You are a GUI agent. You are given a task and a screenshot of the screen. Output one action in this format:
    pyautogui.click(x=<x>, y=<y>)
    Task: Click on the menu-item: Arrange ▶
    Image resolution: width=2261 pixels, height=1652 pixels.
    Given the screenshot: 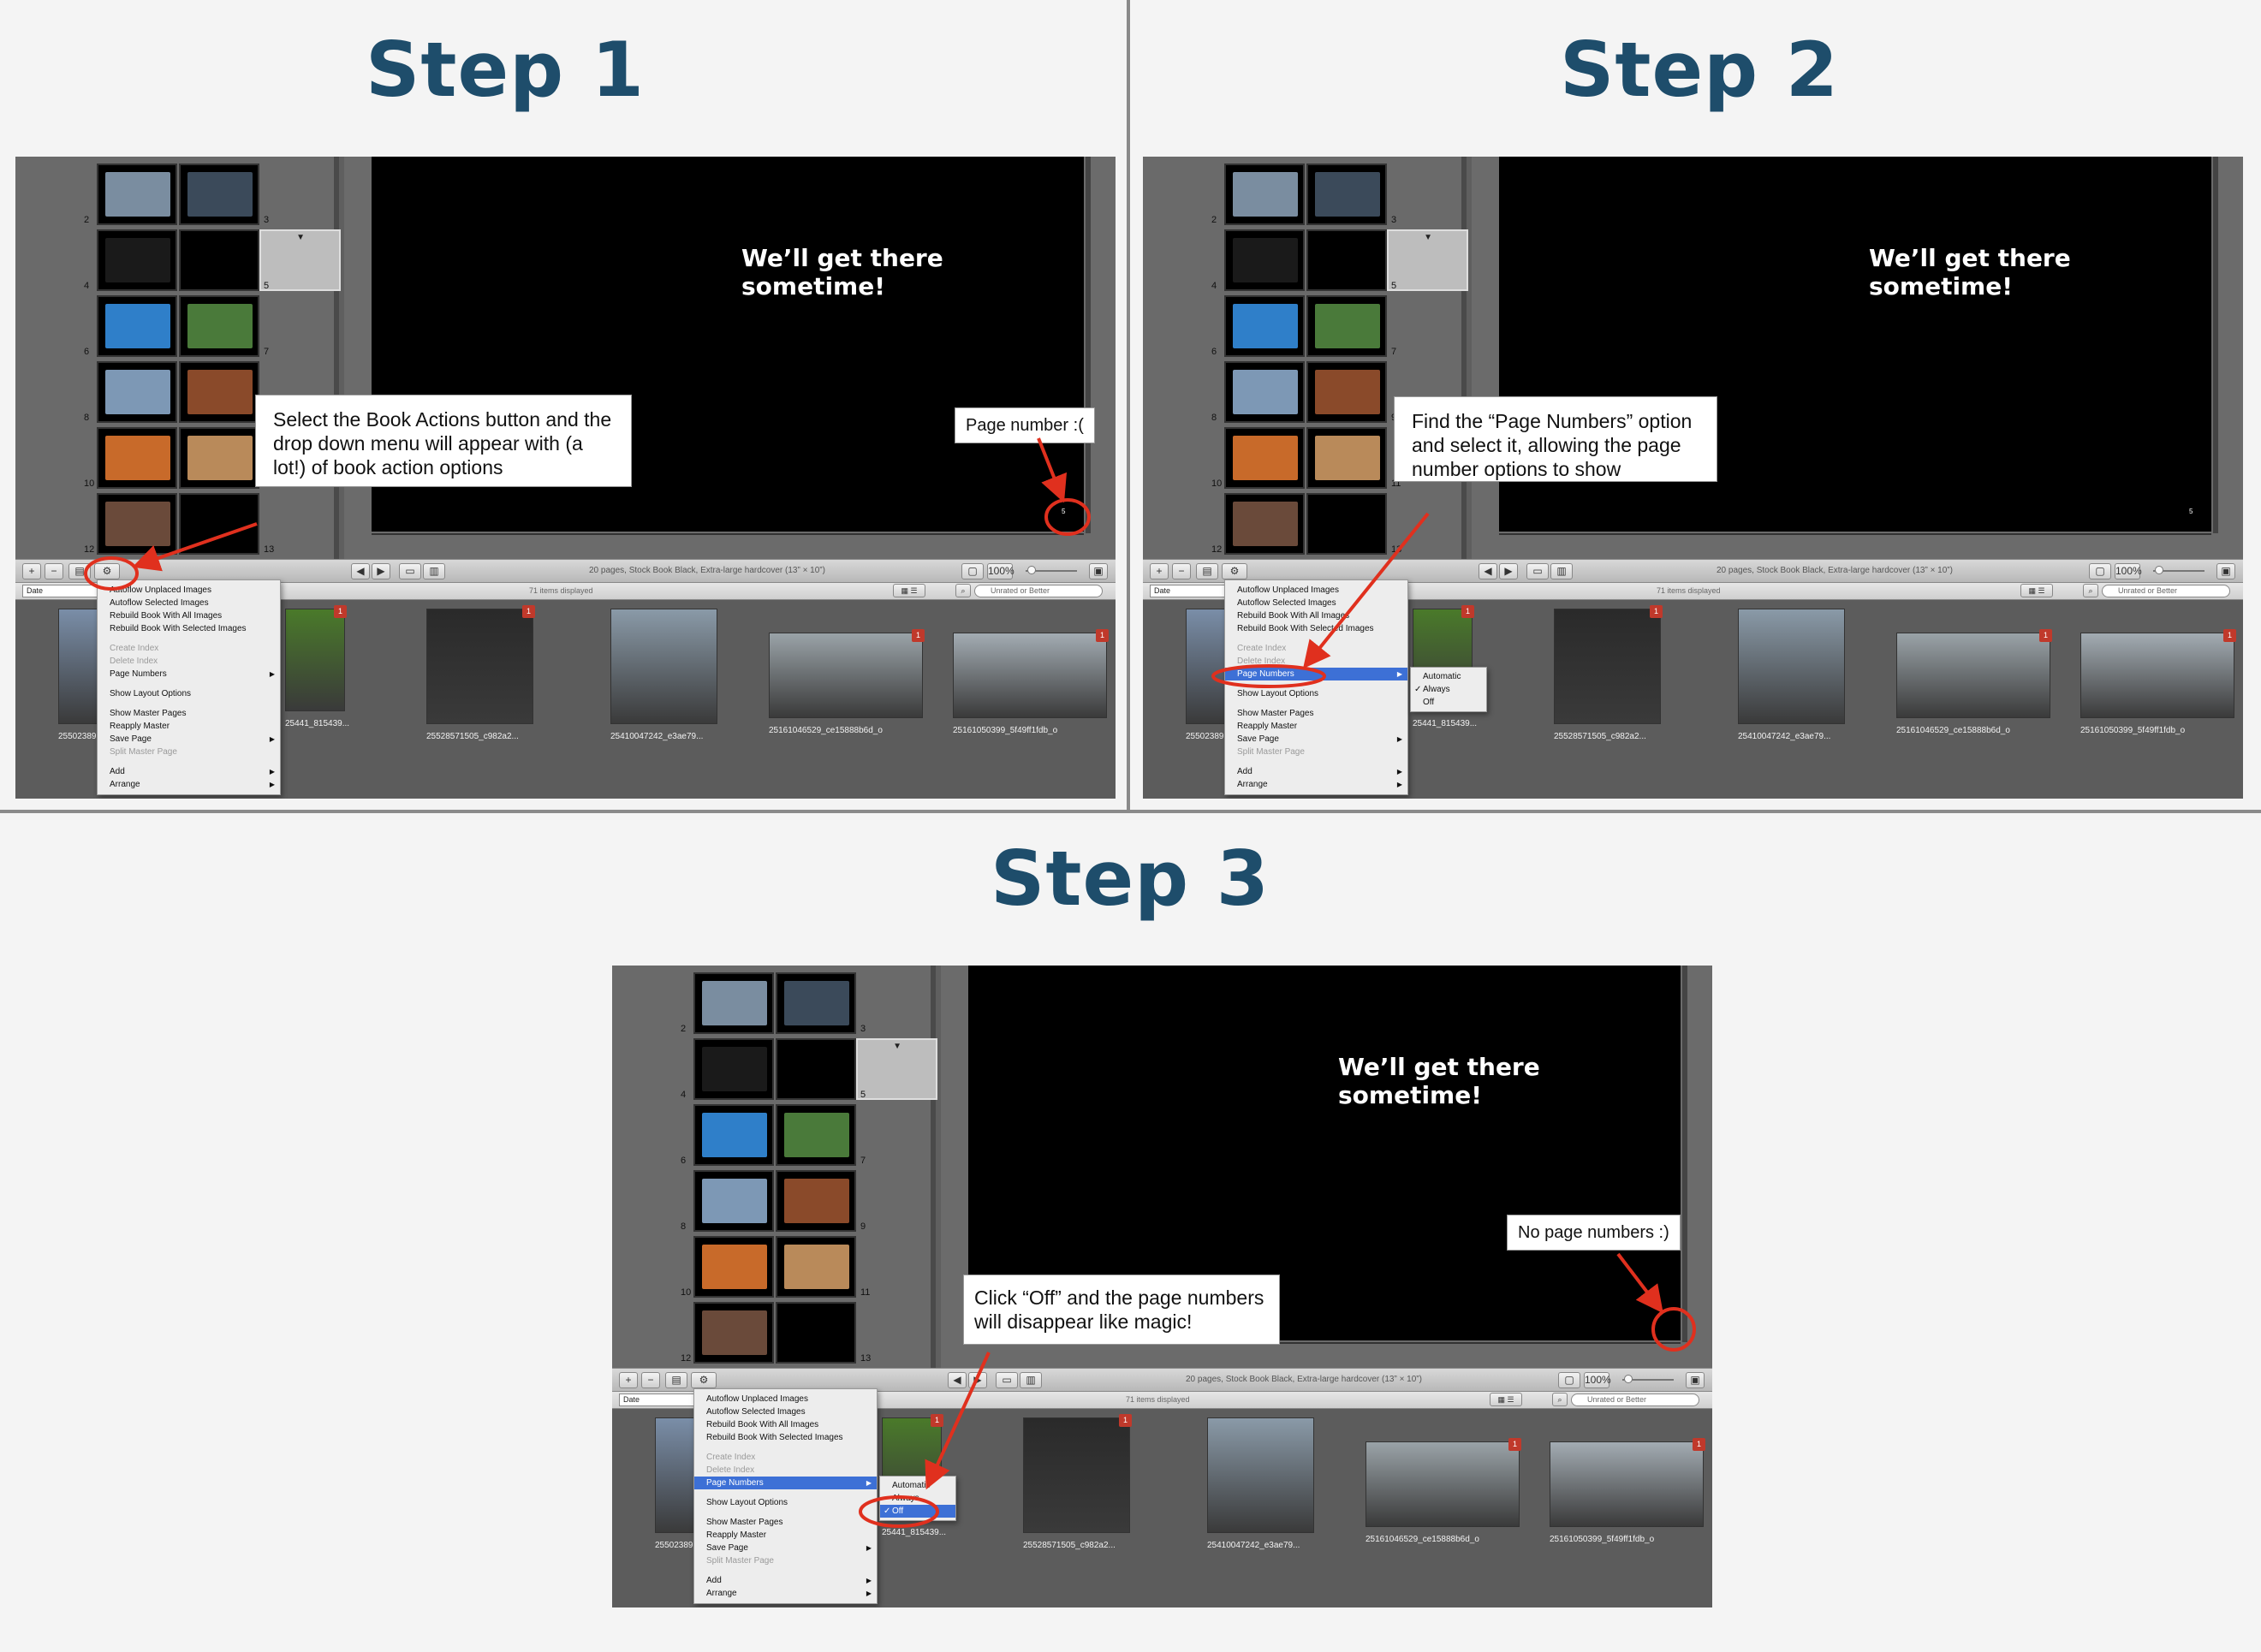 What is the action you would take?
    pyautogui.click(x=189, y=784)
    